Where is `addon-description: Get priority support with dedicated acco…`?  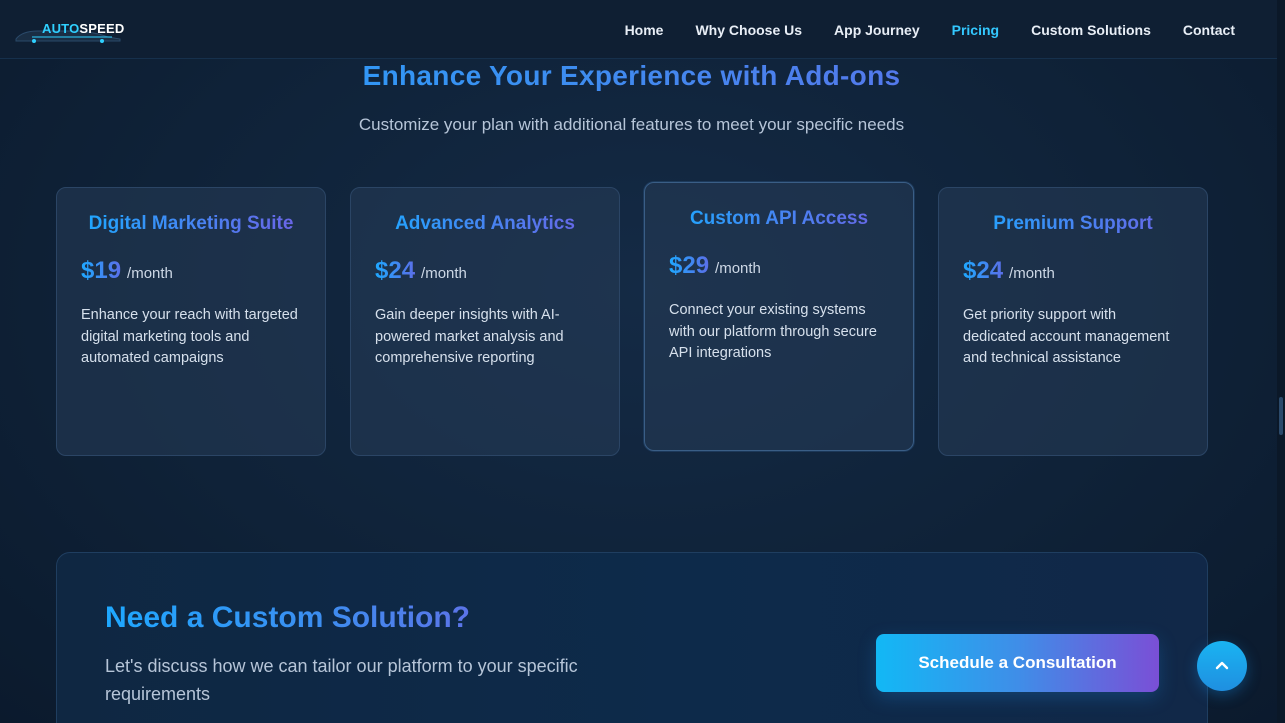
addon-description: Get priority support with dedicated acco… is located at coordinates (1066, 336).